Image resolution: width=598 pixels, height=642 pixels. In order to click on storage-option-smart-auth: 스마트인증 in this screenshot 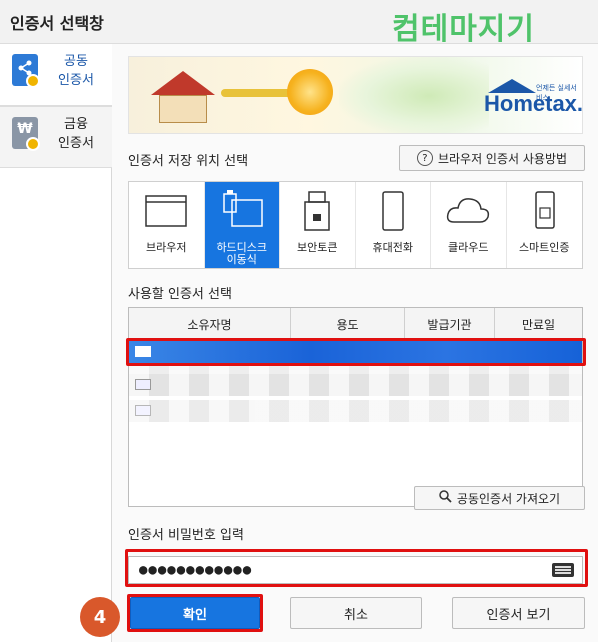, I will do `click(545, 225)`.